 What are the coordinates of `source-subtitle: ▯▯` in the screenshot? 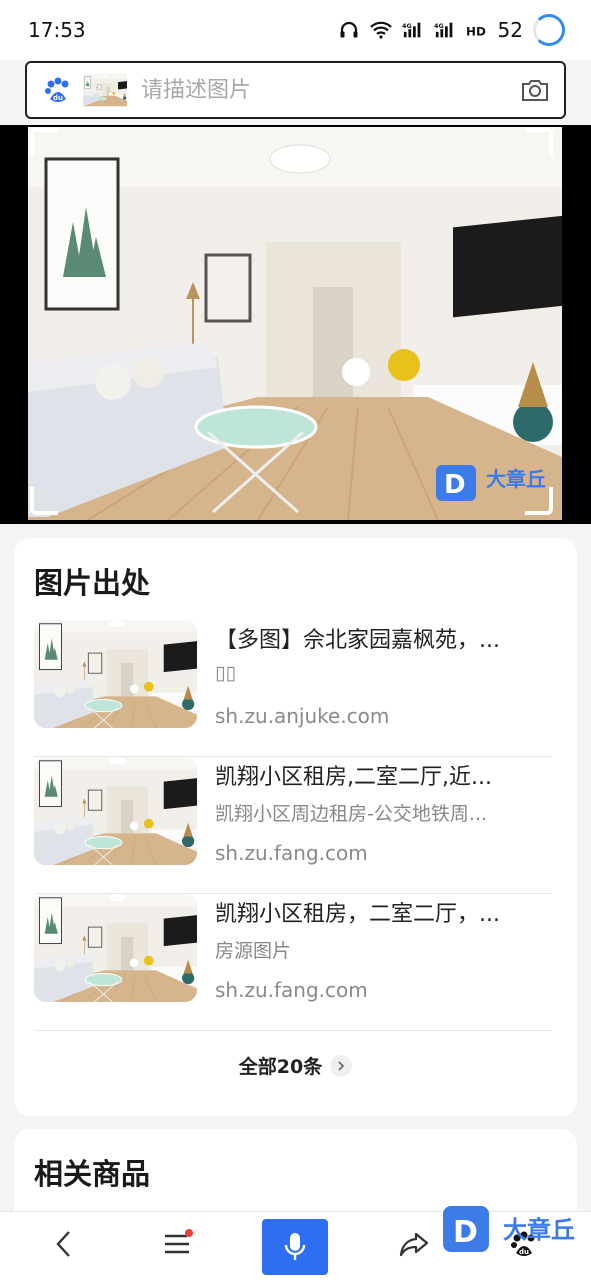 It's located at (225, 673).